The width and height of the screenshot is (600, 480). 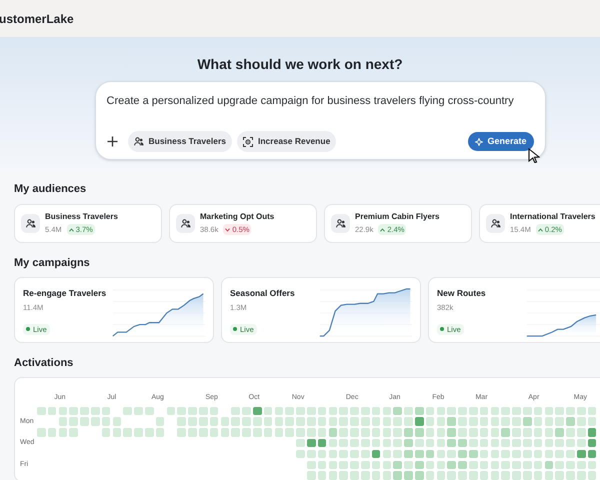 I want to click on section-heading: Activations, so click(x=44, y=363).